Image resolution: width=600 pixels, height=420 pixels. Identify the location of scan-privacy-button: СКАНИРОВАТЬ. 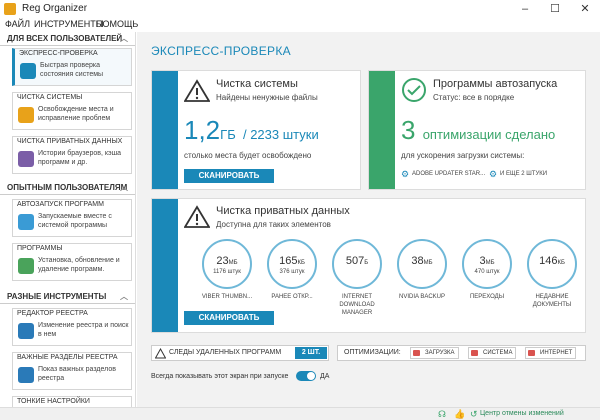
(229, 318).